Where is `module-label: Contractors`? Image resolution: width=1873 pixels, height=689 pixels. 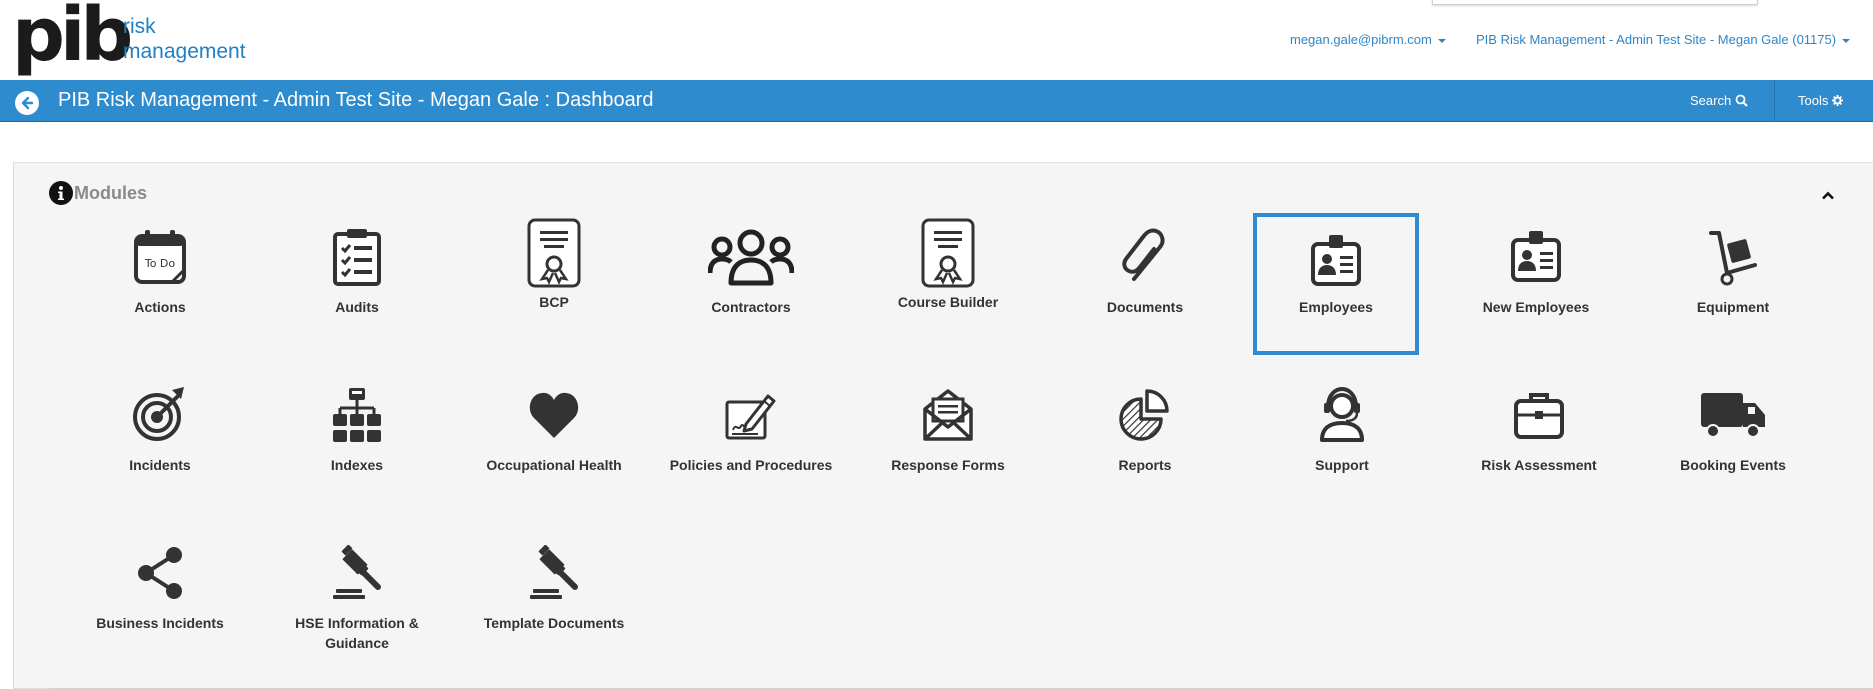 module-label: Contractors is located at coordinates (751, 307).